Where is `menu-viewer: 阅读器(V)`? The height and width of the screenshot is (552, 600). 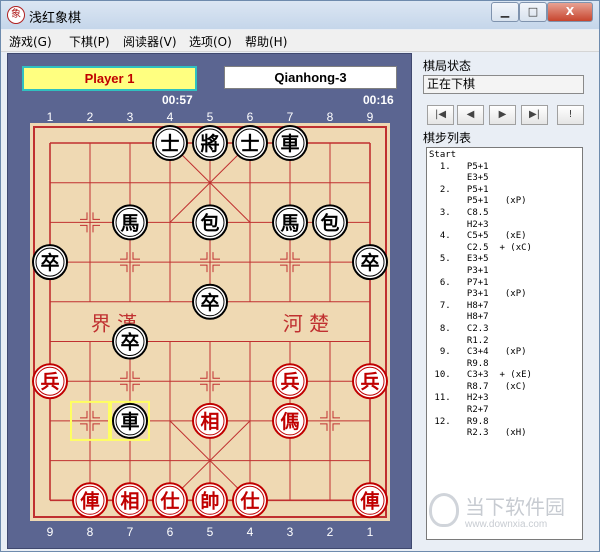
menu-viewer: 阅读器(V) is located at coordinates (150, 41).